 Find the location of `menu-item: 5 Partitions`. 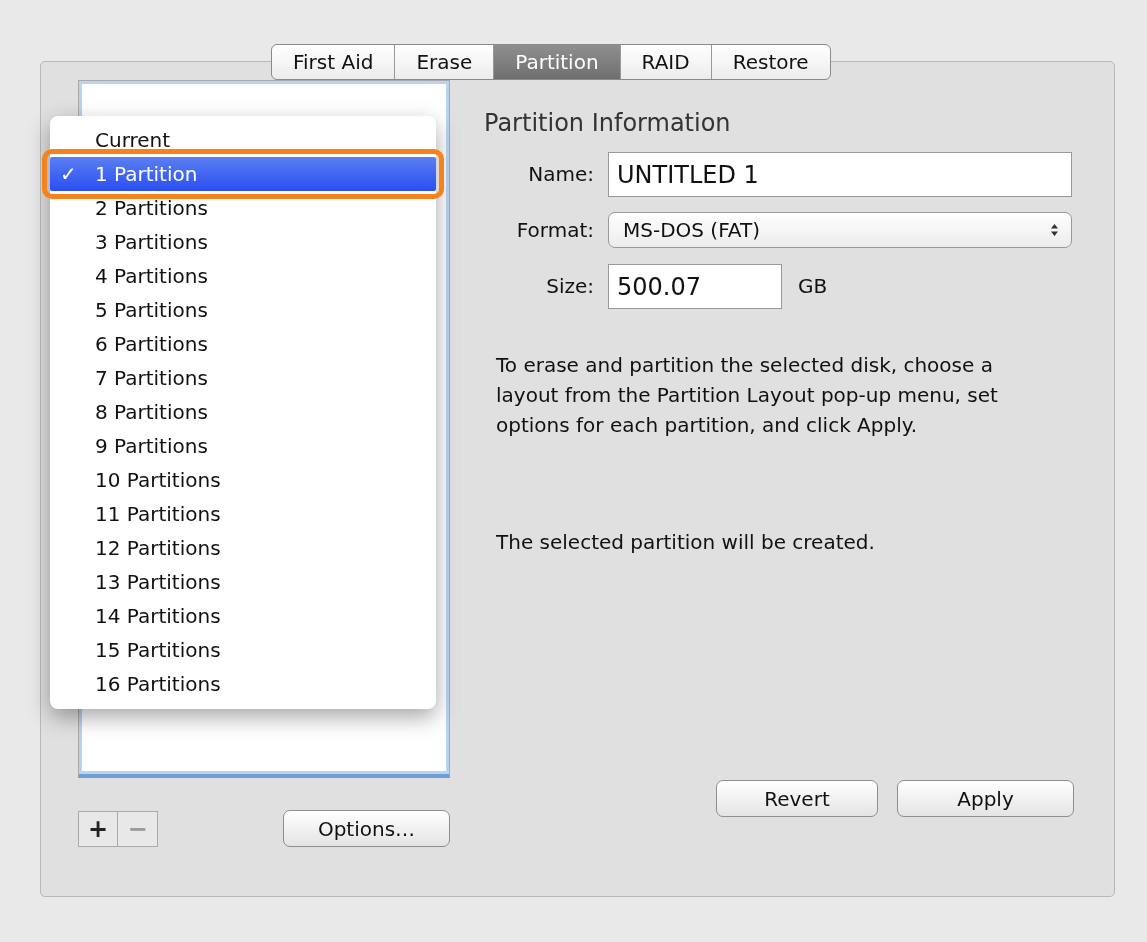

menu-item: 5 Partitions is located at coordinates (243, 310).